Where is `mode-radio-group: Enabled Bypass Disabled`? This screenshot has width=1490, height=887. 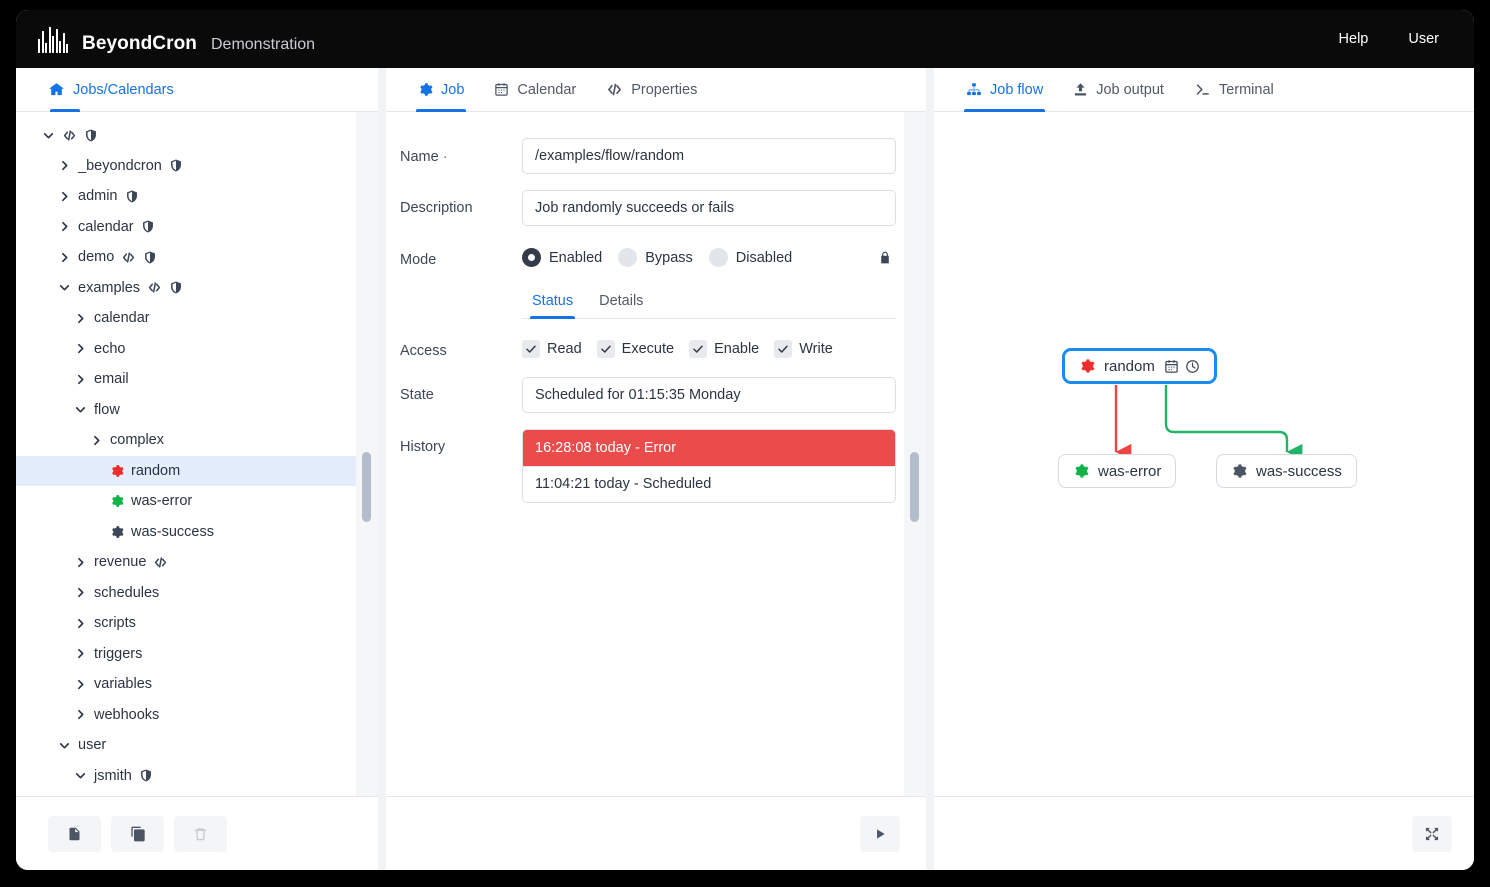 mode-radio-group: Enabled Bypass Disabled is located at coordinates (709, 254).